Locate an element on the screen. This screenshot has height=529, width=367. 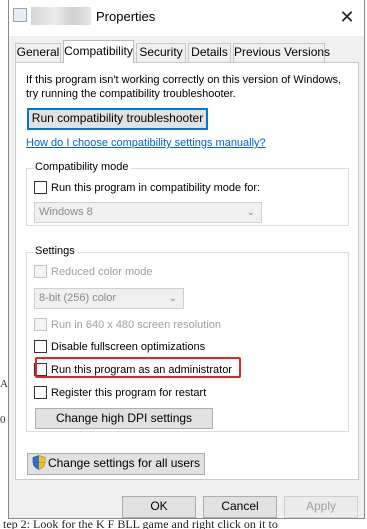
resolution-640-checkbox: Run in 640 x 480 screen resolution is located at coordinates (127, 326).